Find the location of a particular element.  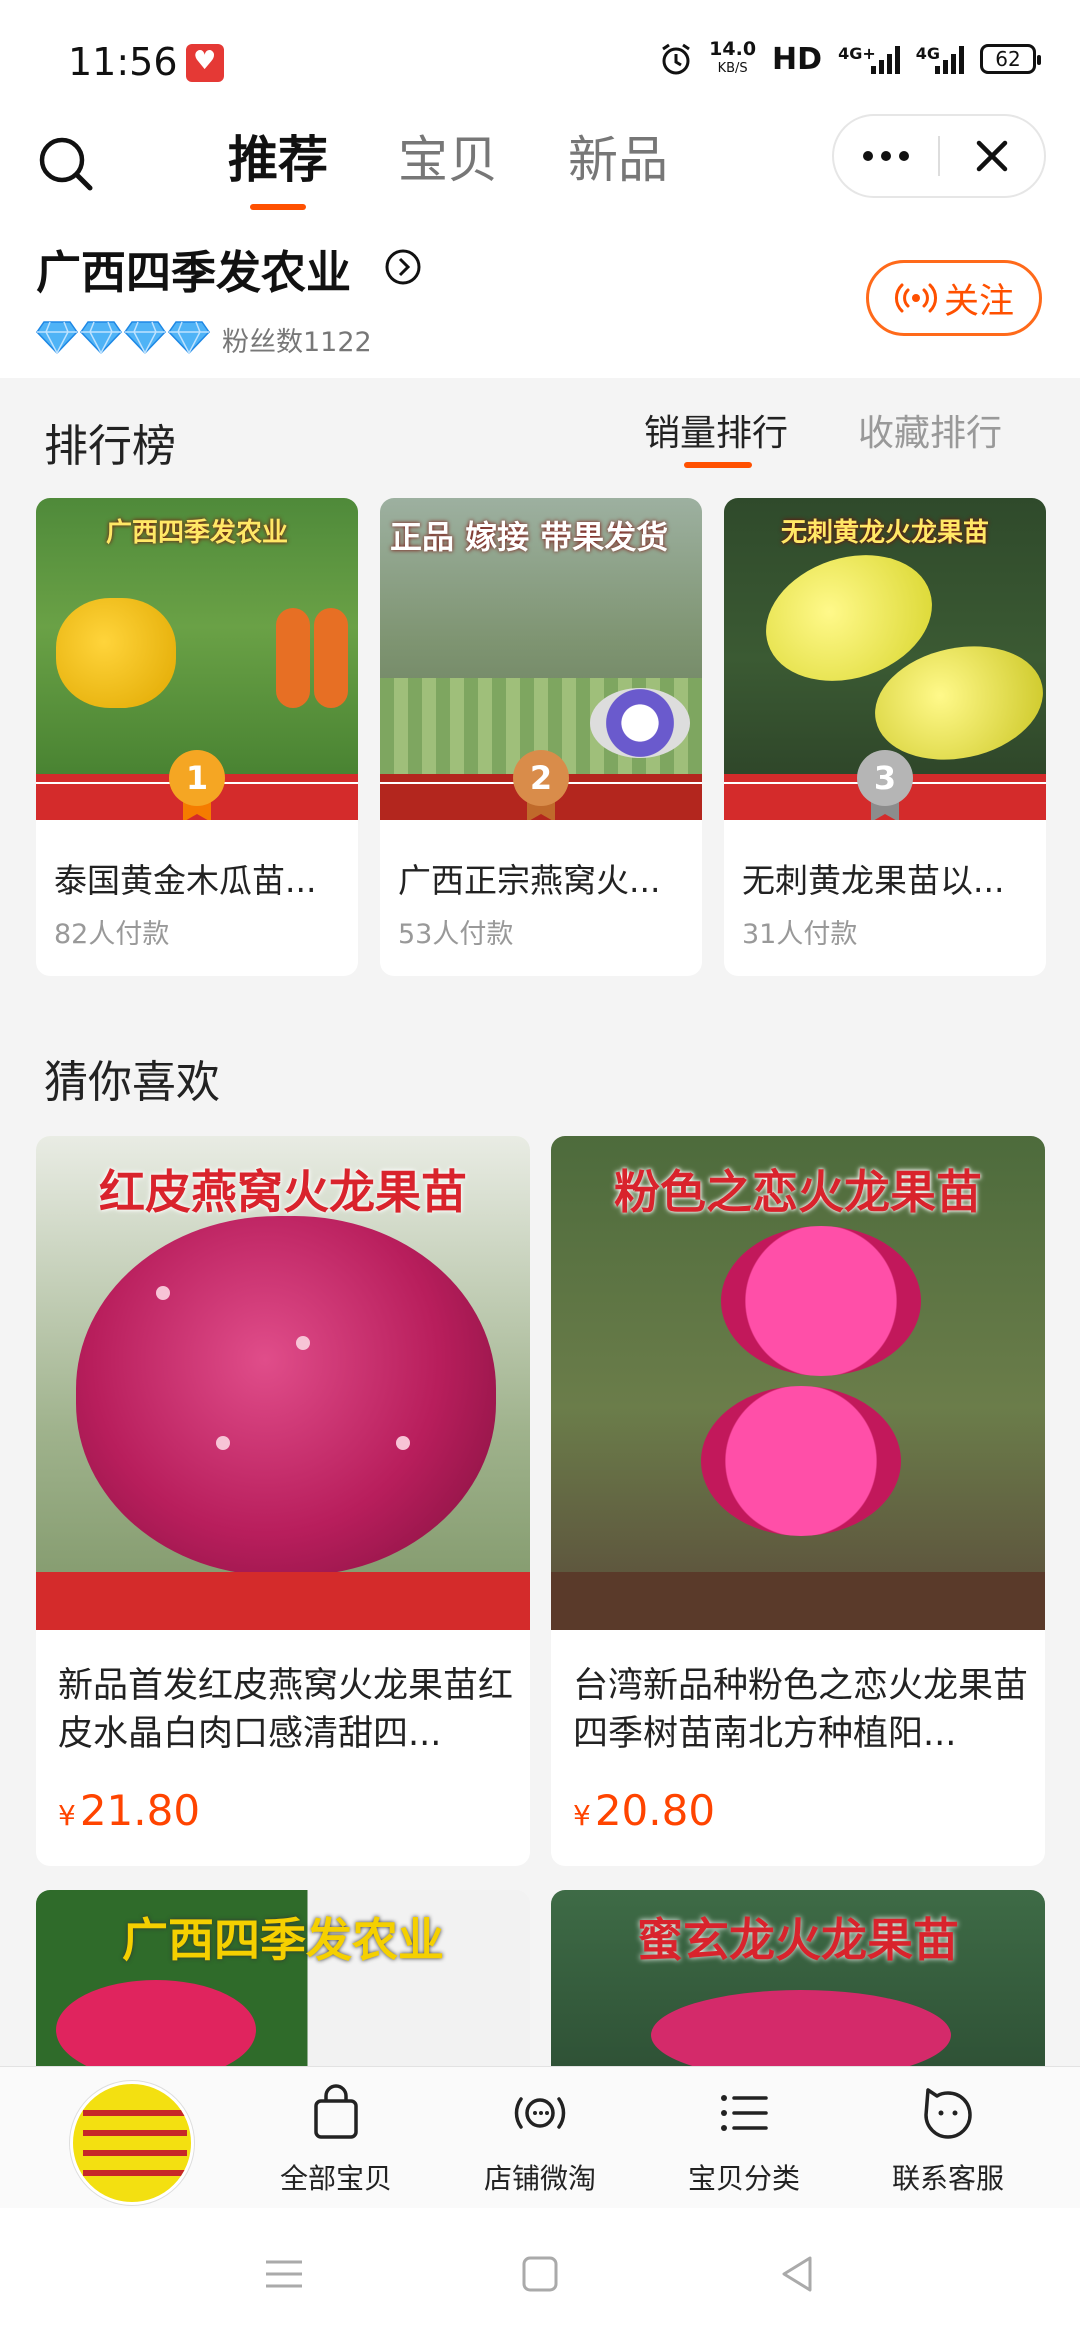

product-price: ¥20.80 is located at coordinates (644, 1810).